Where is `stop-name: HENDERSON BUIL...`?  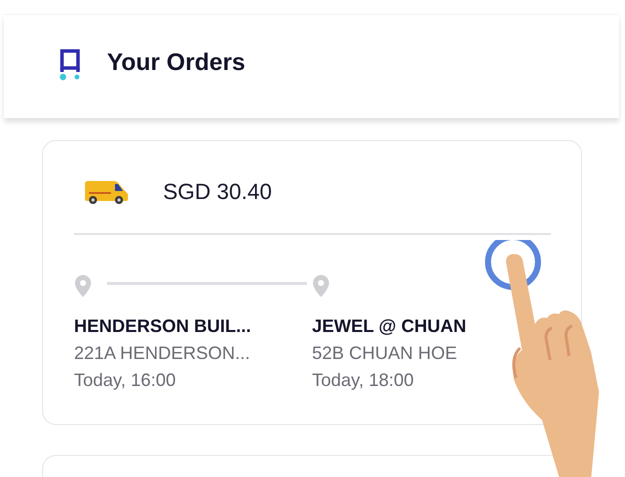
stop-name: HENDERSON BUIL... is located at coordinates (163, 326).